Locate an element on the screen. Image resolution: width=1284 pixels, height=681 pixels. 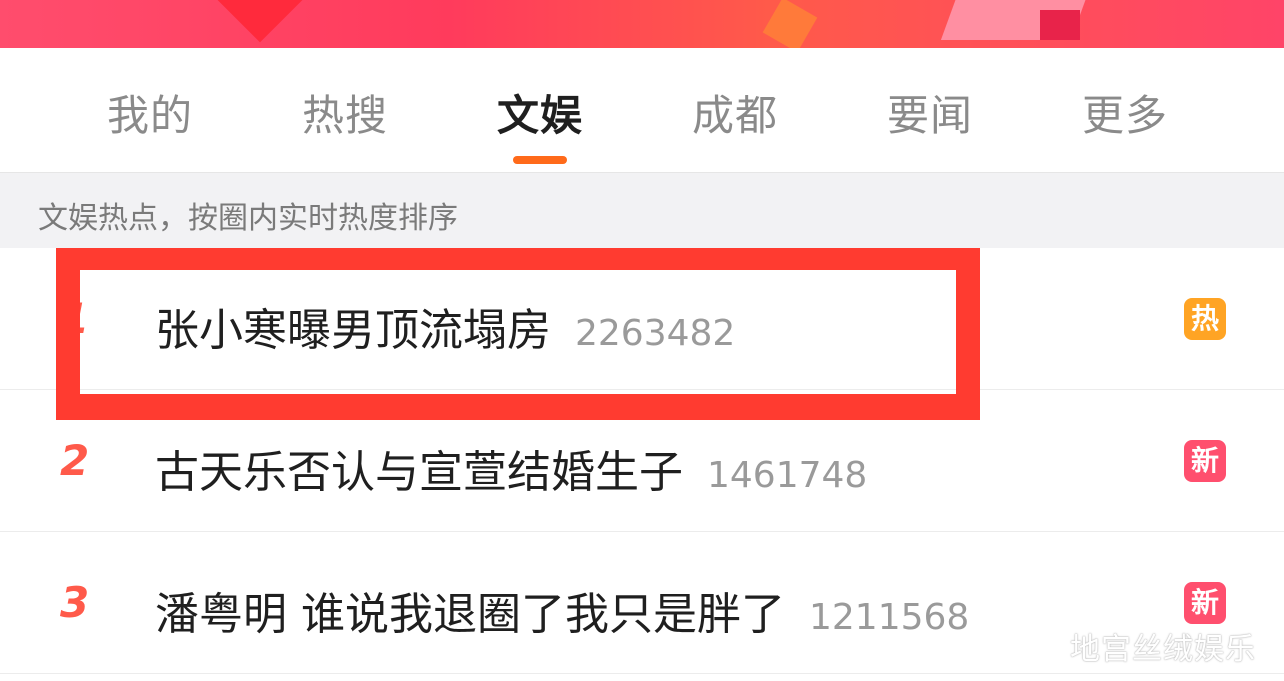
tab-hot-search: 热搜 is located at coordinates (345, 112).